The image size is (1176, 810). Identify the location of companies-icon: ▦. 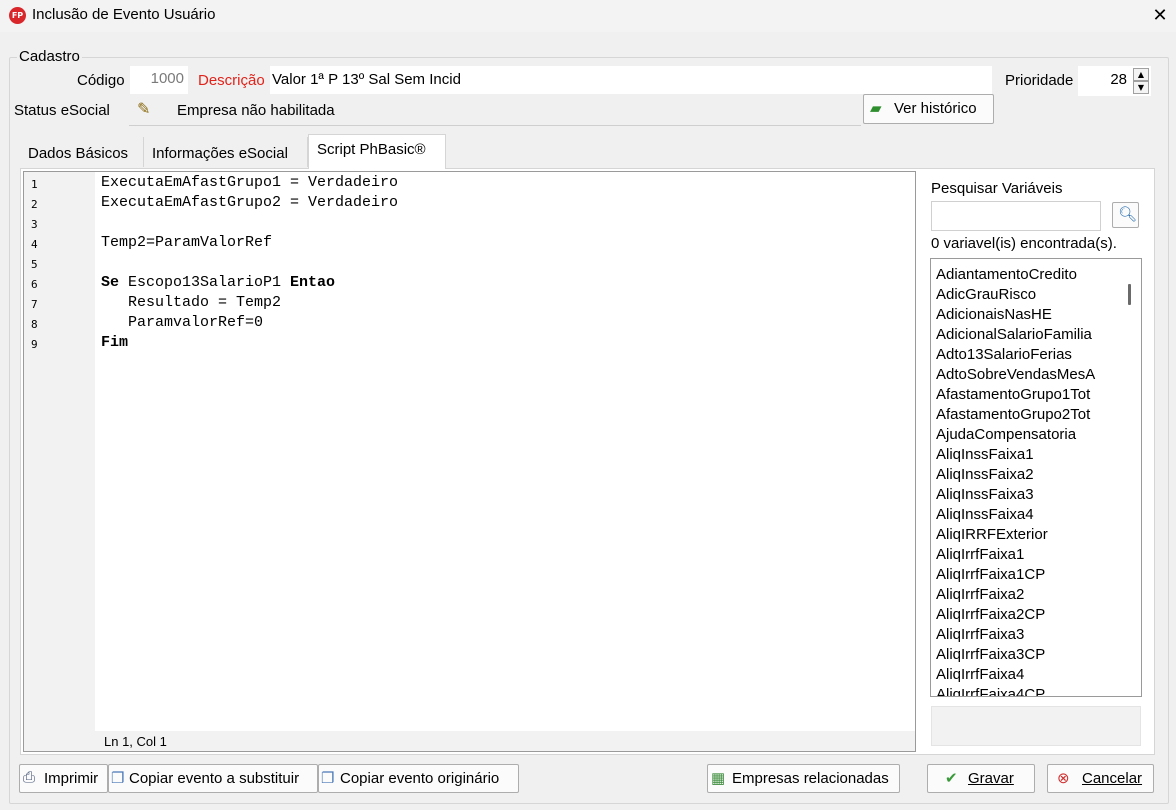
(718, 778).